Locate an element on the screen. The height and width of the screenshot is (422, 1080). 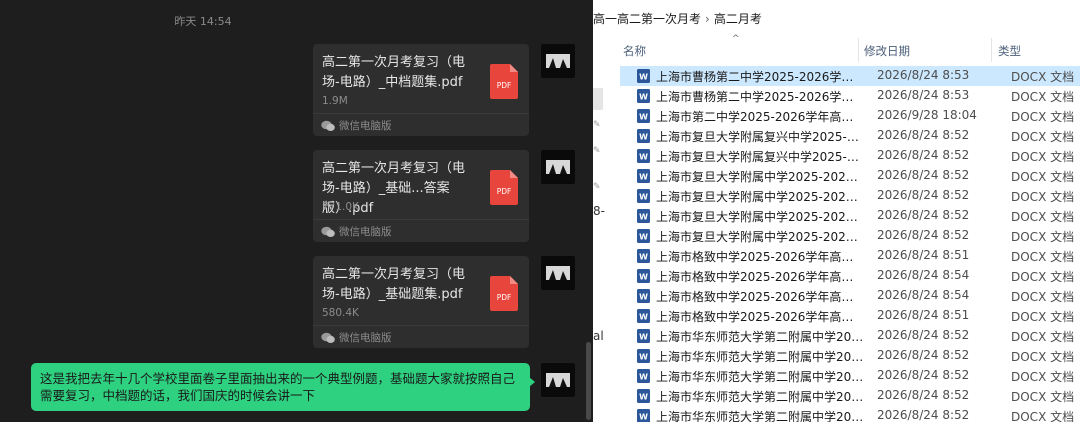
breadcrumb-item: 高二月考 is located at coordinates (738, 19).